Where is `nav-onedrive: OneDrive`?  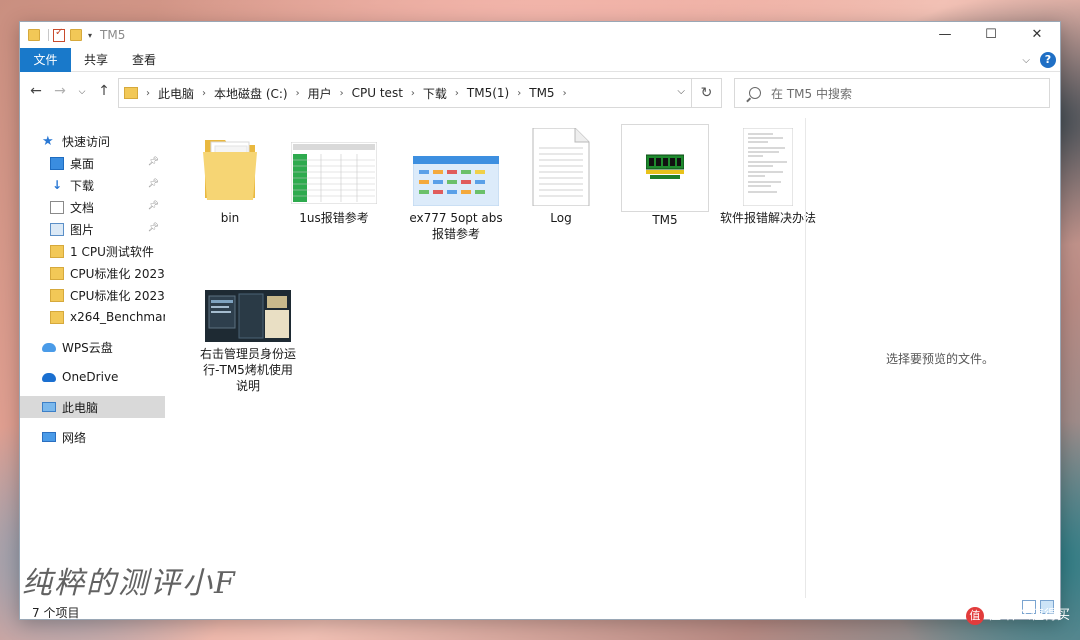
nav-onedrive: OneDrive is located at coordinates (92, 377).